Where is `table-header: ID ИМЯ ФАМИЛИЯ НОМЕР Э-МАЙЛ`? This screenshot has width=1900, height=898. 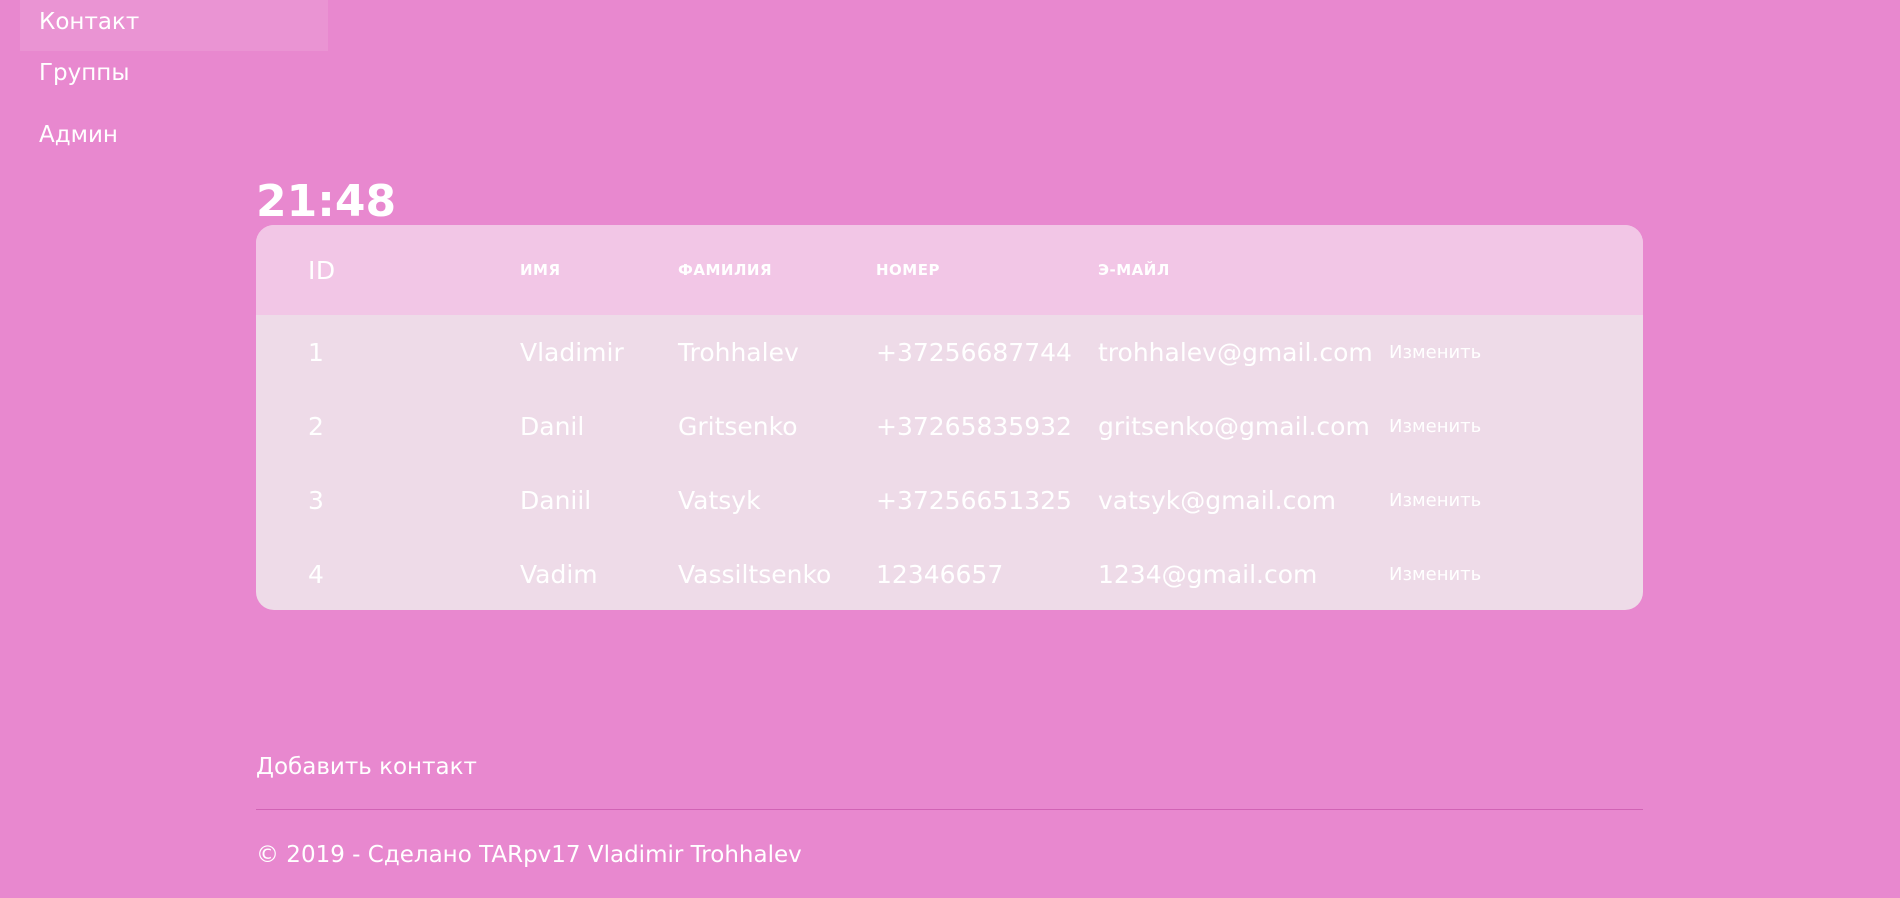
table-header: ID ИМЯ ФАМИЛИЯ НОМЕР Э-МАЙЛ is located at coordinates (949, 270).